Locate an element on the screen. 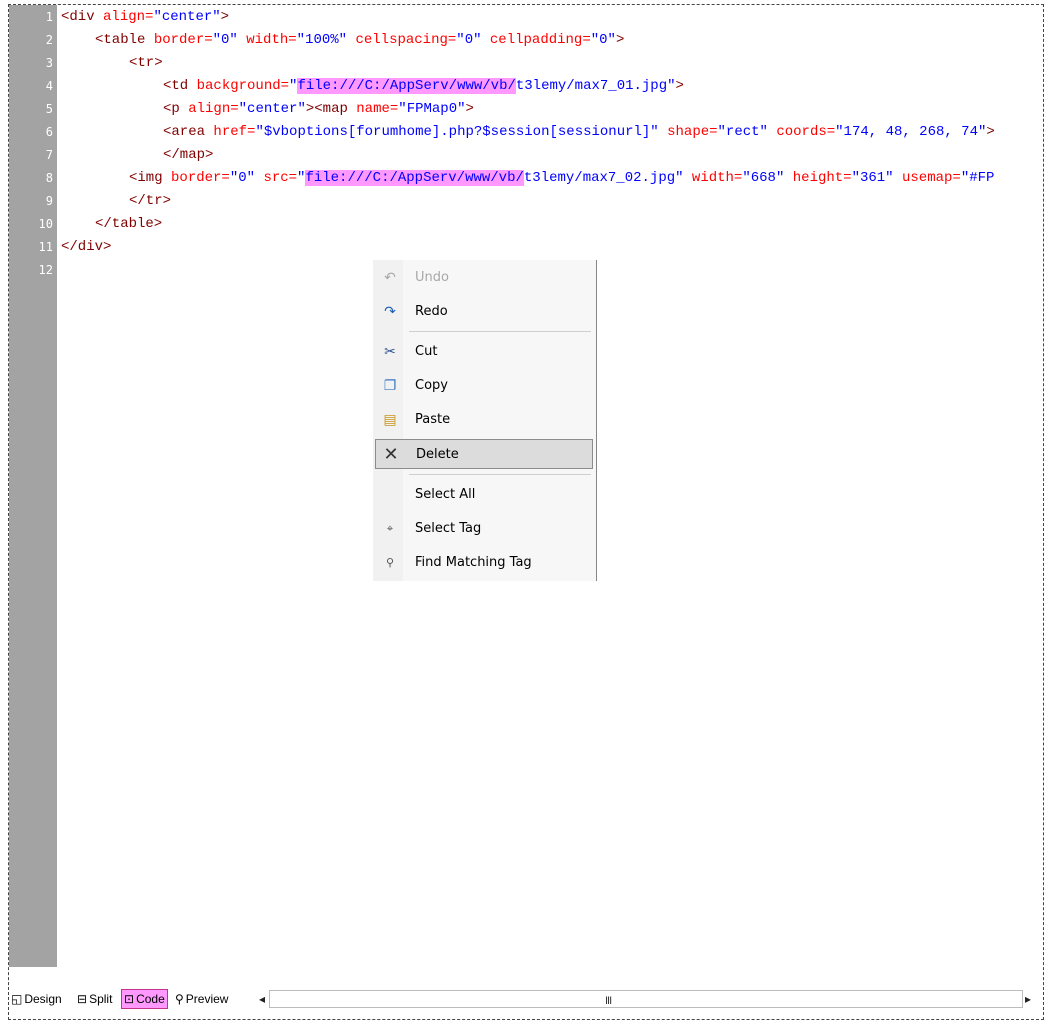 Image resolution: width=1047 pixels, height=1027 pixels. tab-label: Code is located at coordinates (150, 999).